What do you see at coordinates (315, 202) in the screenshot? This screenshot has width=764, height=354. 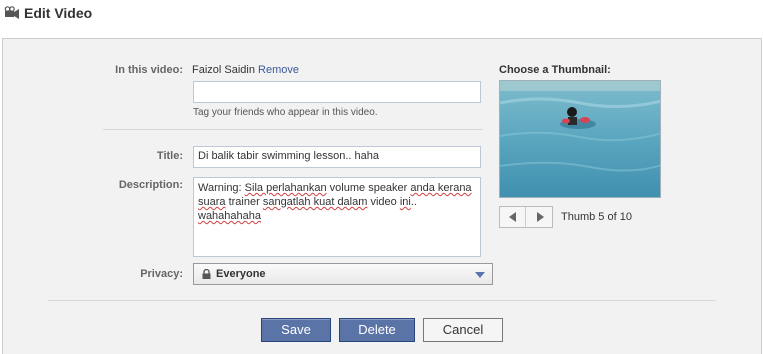 I see `description-text: sangatlah kuat dalam` at bounding box center [315, 202].